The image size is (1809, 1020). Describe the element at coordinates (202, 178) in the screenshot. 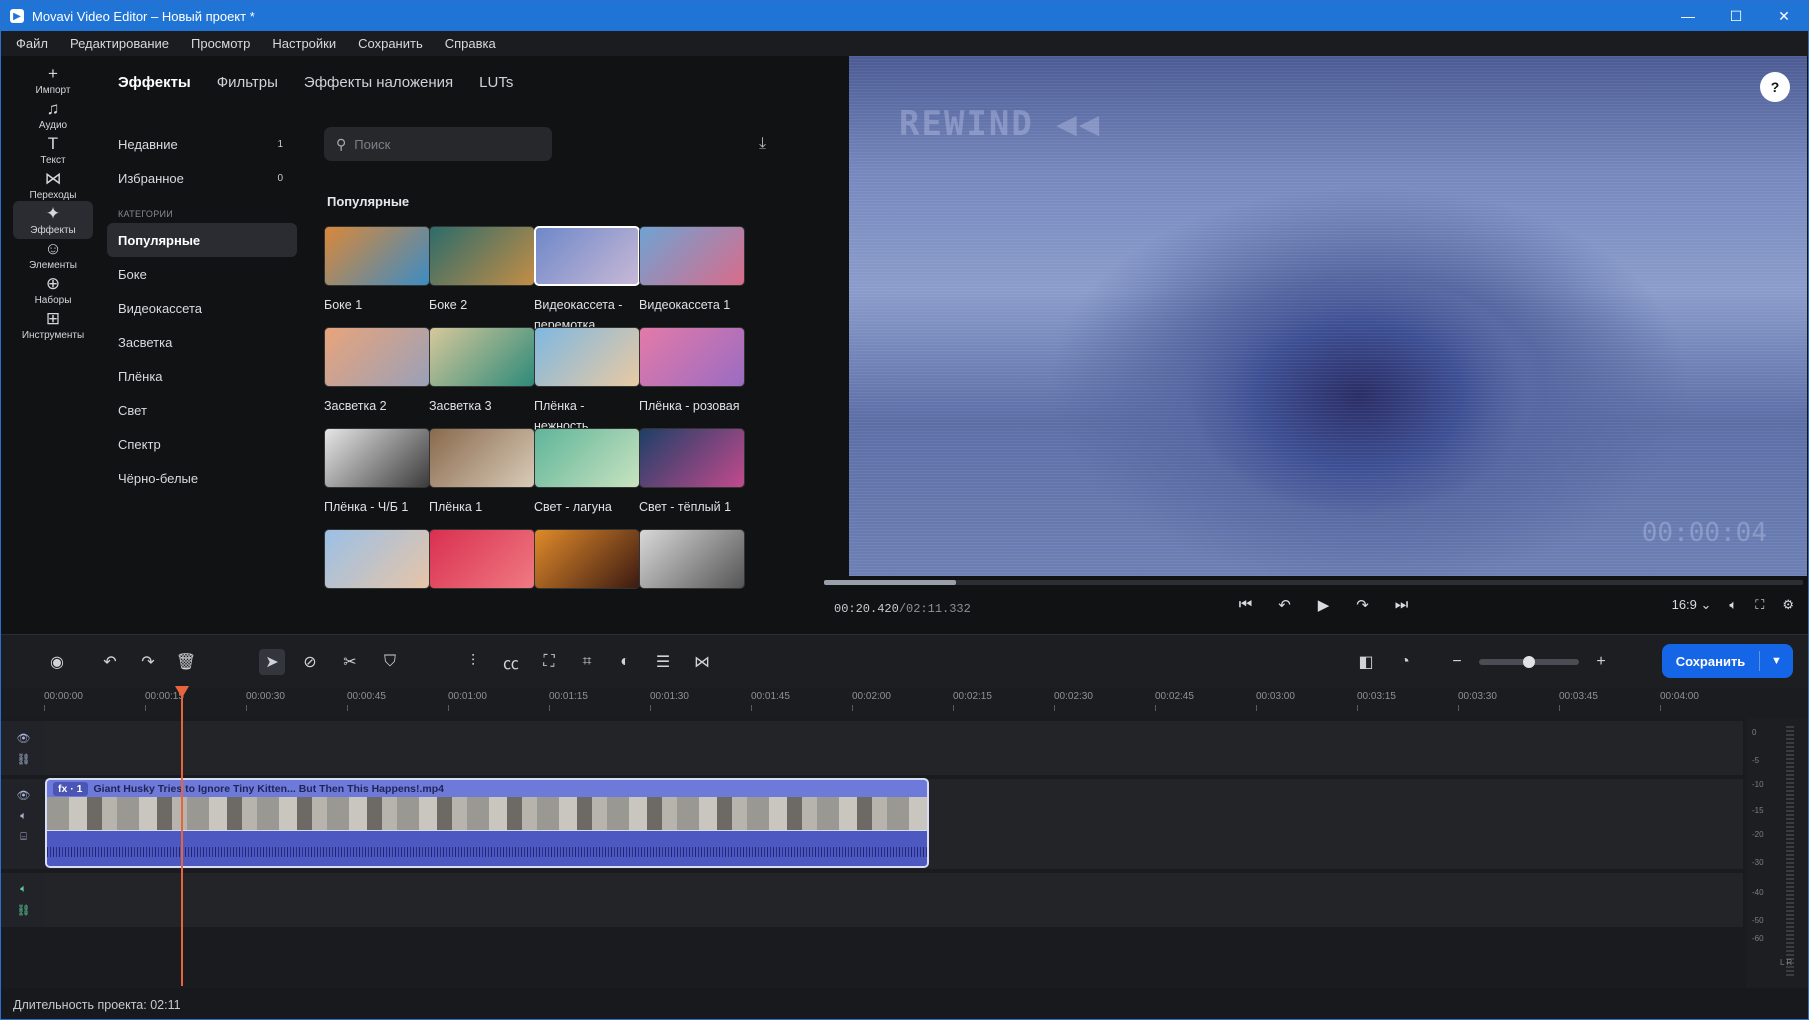

I see `category-favorites: Избранное 0` at that location.